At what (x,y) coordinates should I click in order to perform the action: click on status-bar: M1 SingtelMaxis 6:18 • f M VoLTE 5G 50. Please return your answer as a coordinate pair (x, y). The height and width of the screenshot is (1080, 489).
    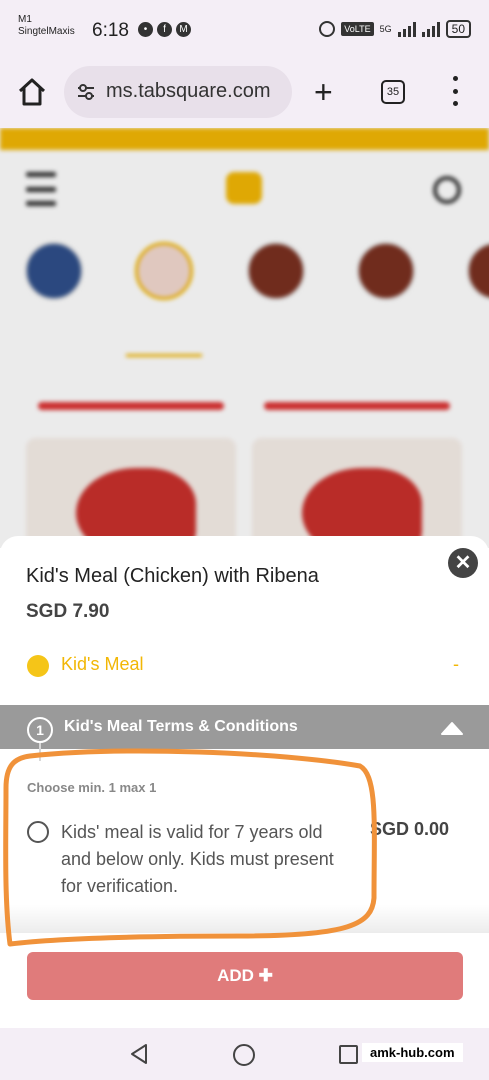
    Looking at the image, I should click on (244, 28).